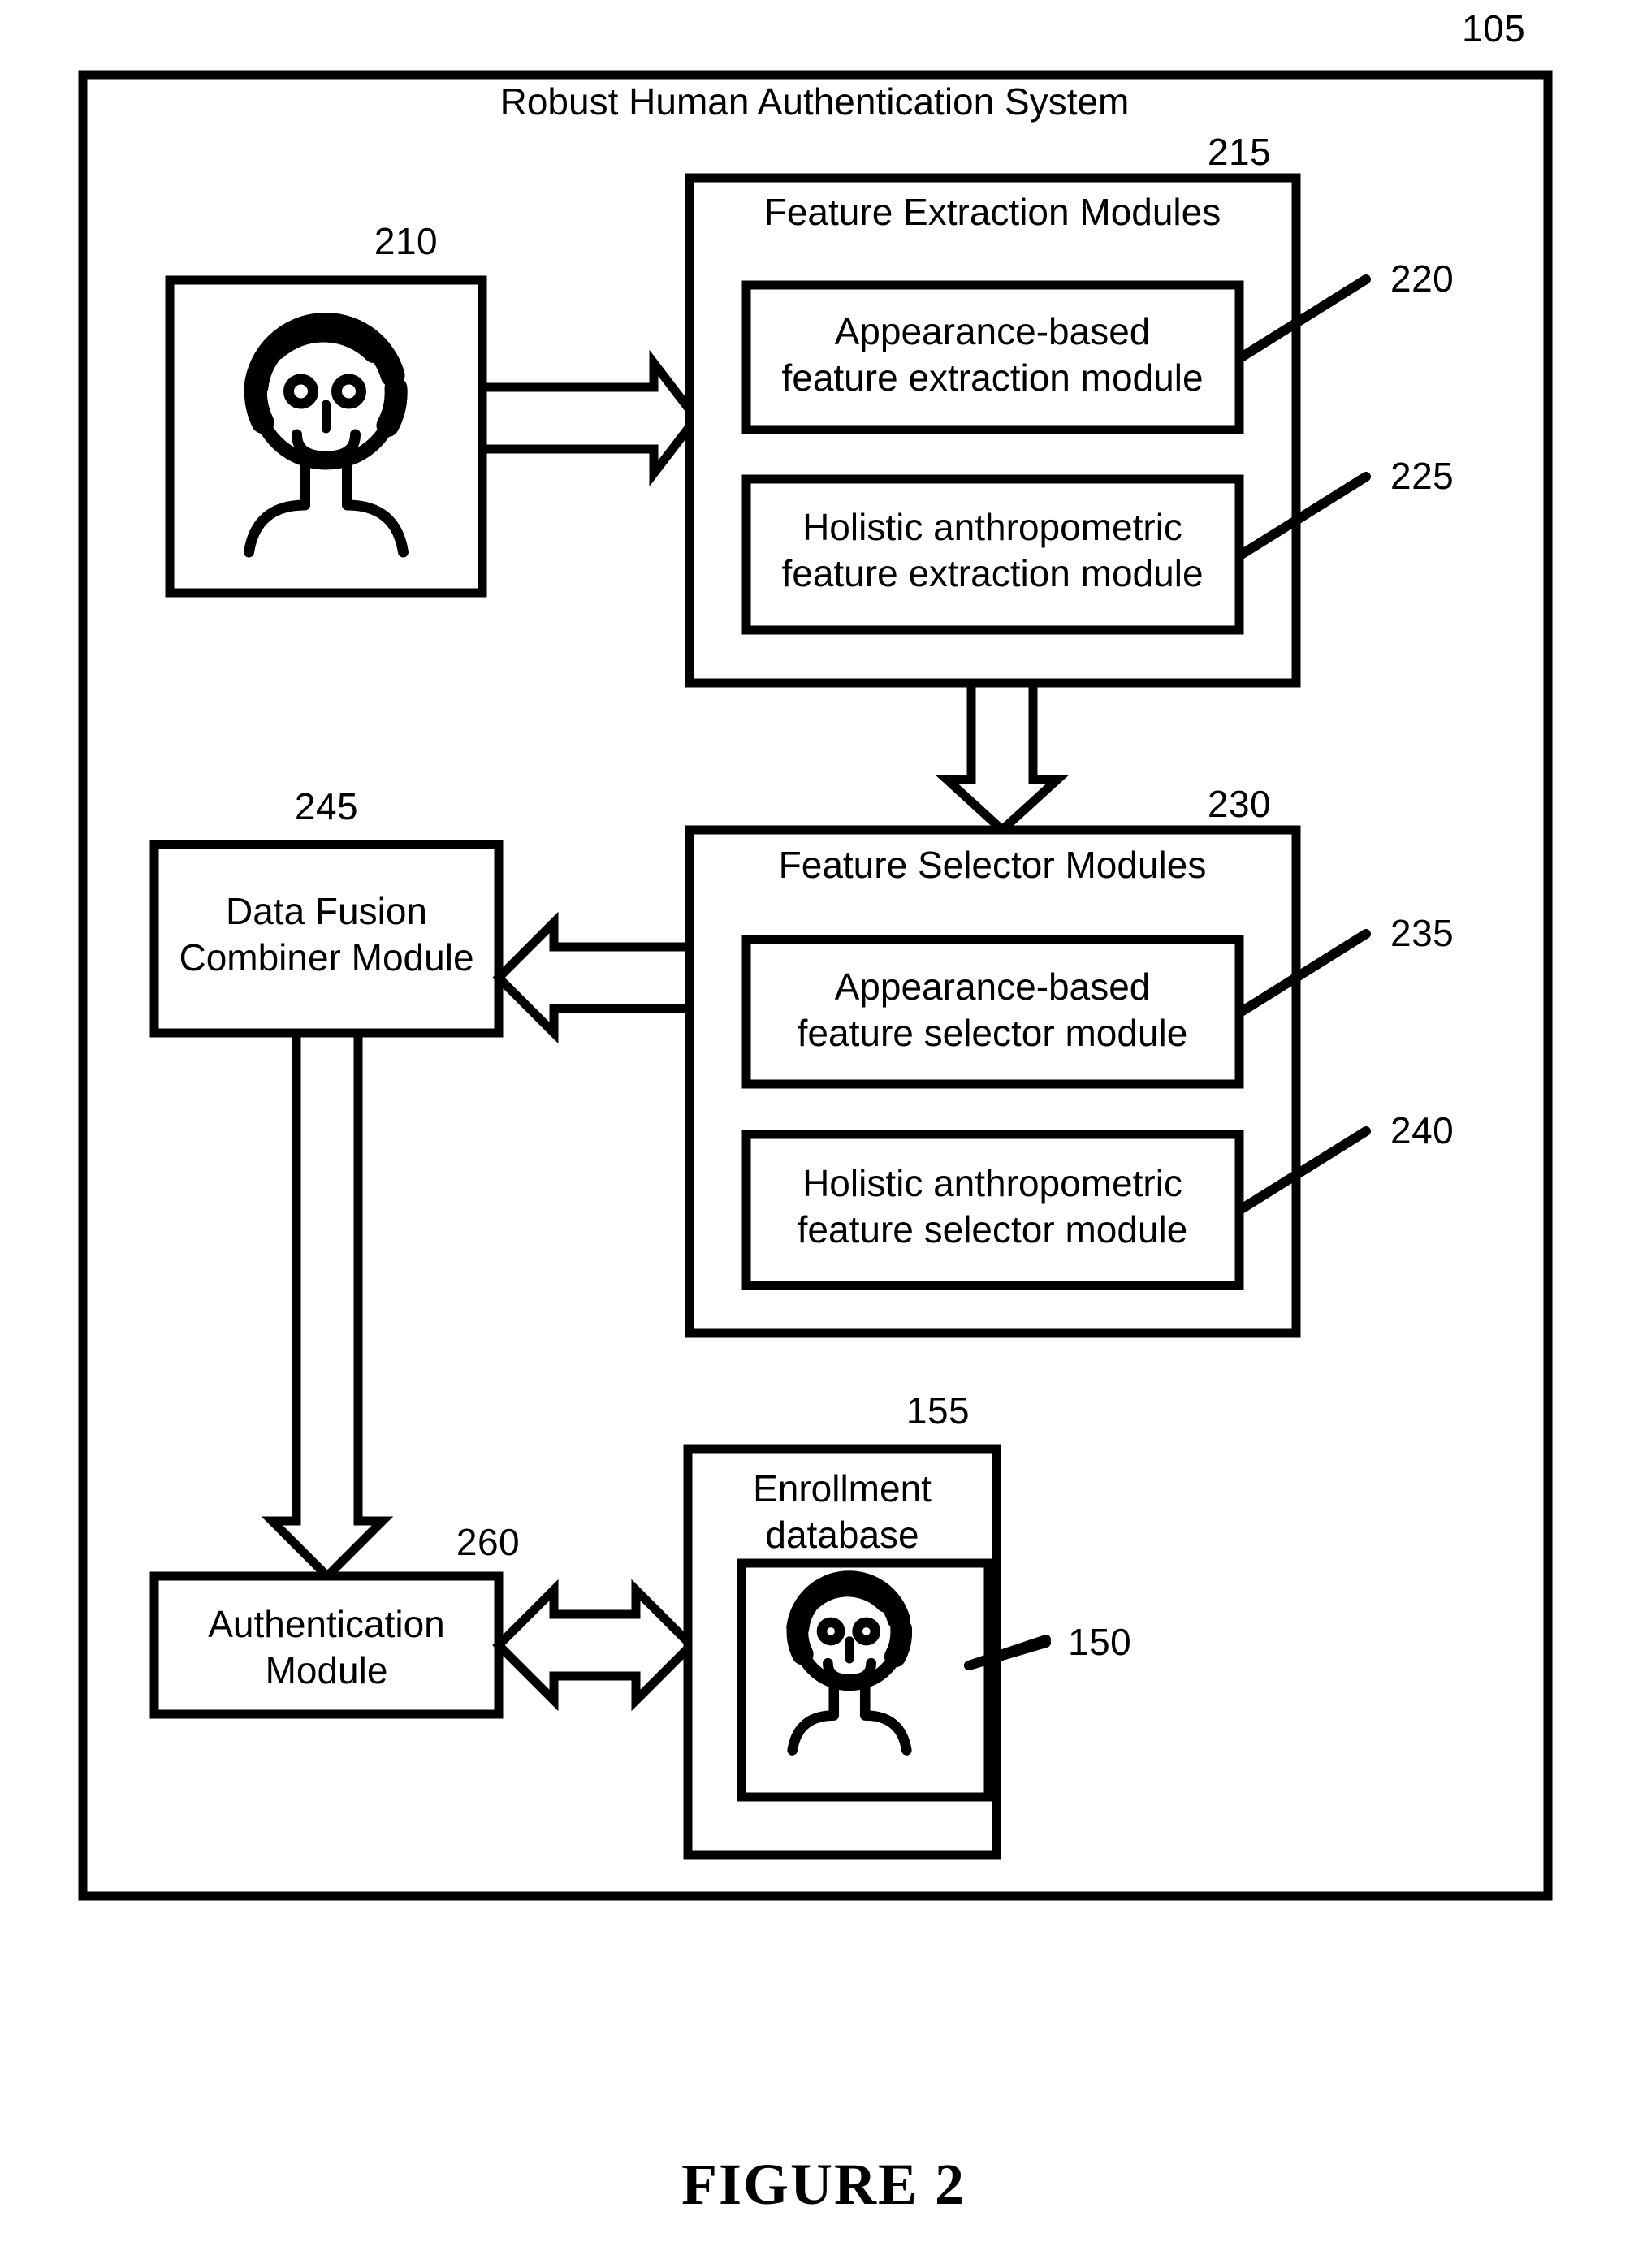 The width and height of the screenshot is (1647, 2268). What do you see at coordinates (992, 1183) in the screenshot?
I see `holistic-selector-label-line1: Holistic anthropometric` at bounding box center [992, 1183].